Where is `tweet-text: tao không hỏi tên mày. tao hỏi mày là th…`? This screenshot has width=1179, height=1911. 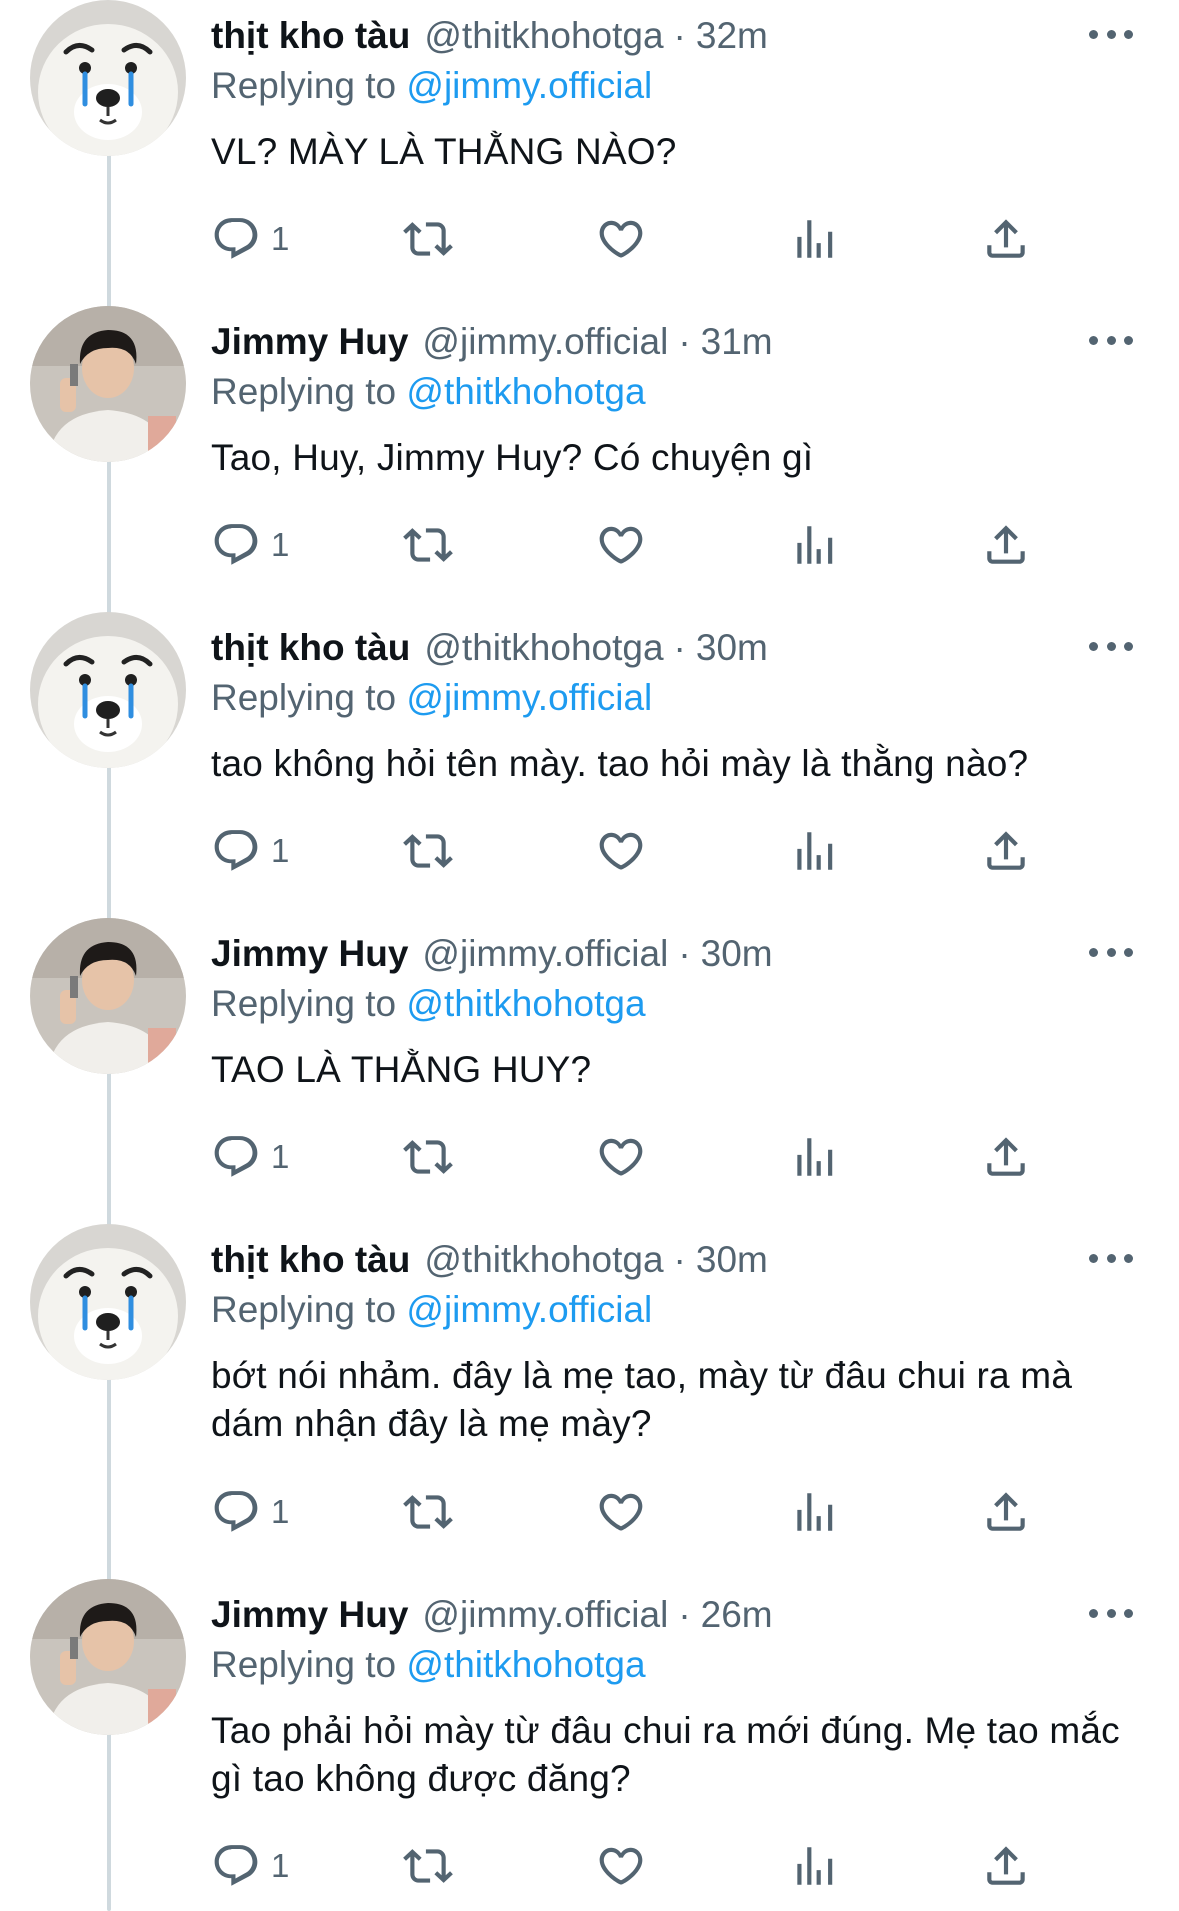
tweet-text: tao không hỏi tên mày. tao hỏi mày là th… is located at coordinates (620, 763).